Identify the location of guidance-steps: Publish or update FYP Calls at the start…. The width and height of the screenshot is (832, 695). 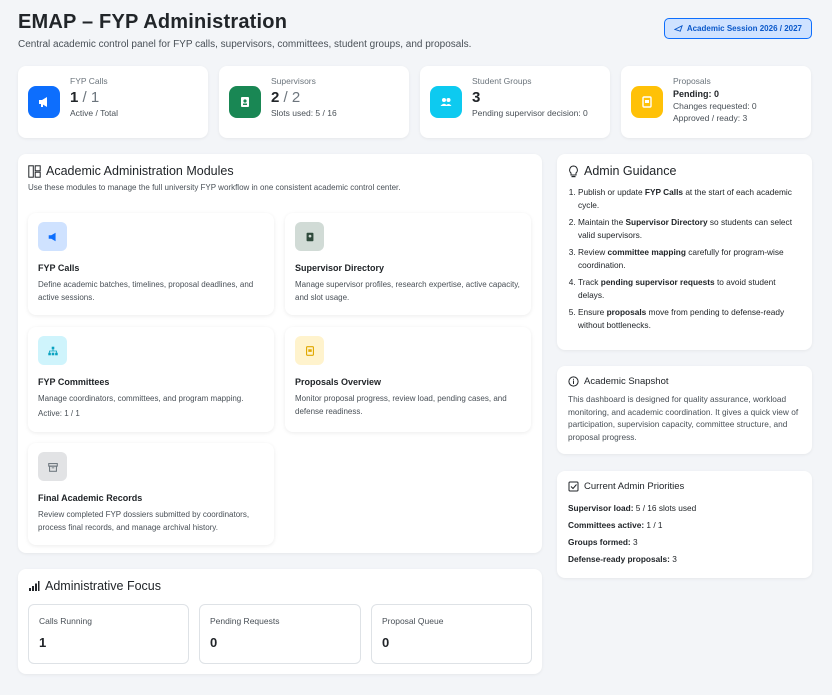
(684, 258).